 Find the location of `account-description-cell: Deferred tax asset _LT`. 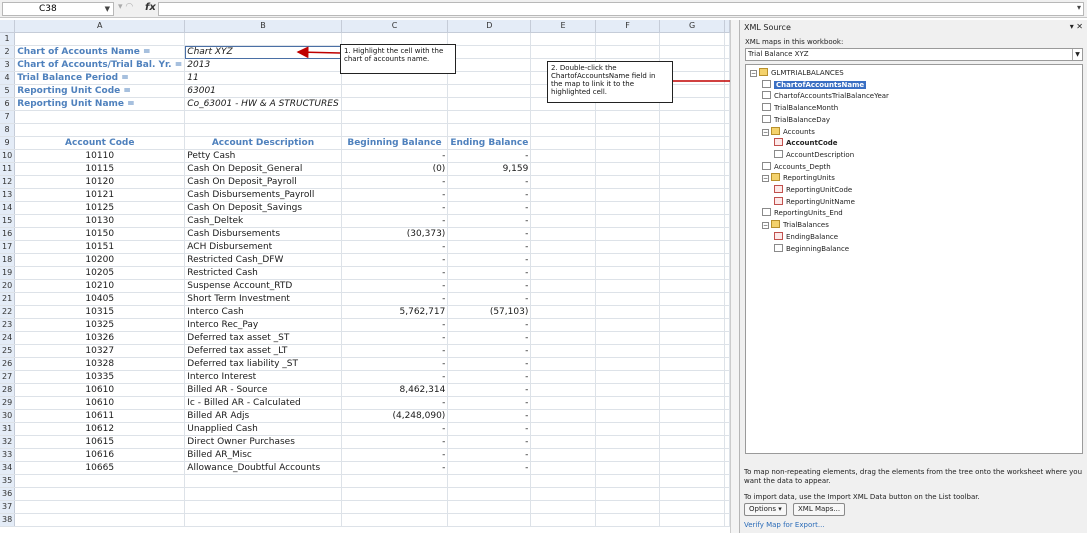

account-description-cell: Deferred tax asset _LT is located at coordinates (263, 351).